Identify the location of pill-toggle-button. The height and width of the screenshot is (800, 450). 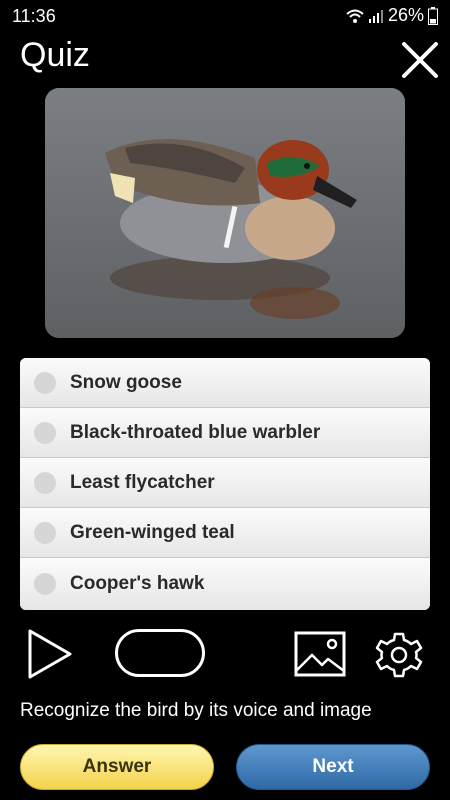
(160, 653).